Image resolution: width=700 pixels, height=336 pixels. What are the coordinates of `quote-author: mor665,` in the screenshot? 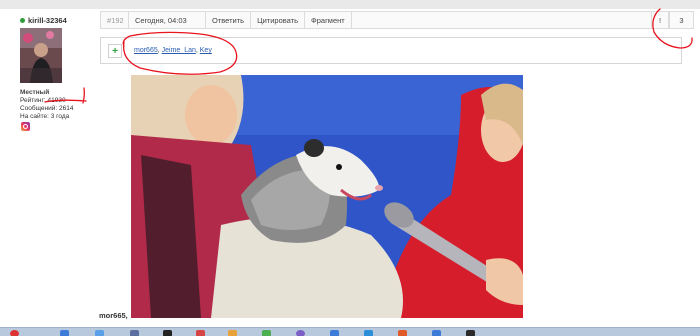 It's located at (113, 315).